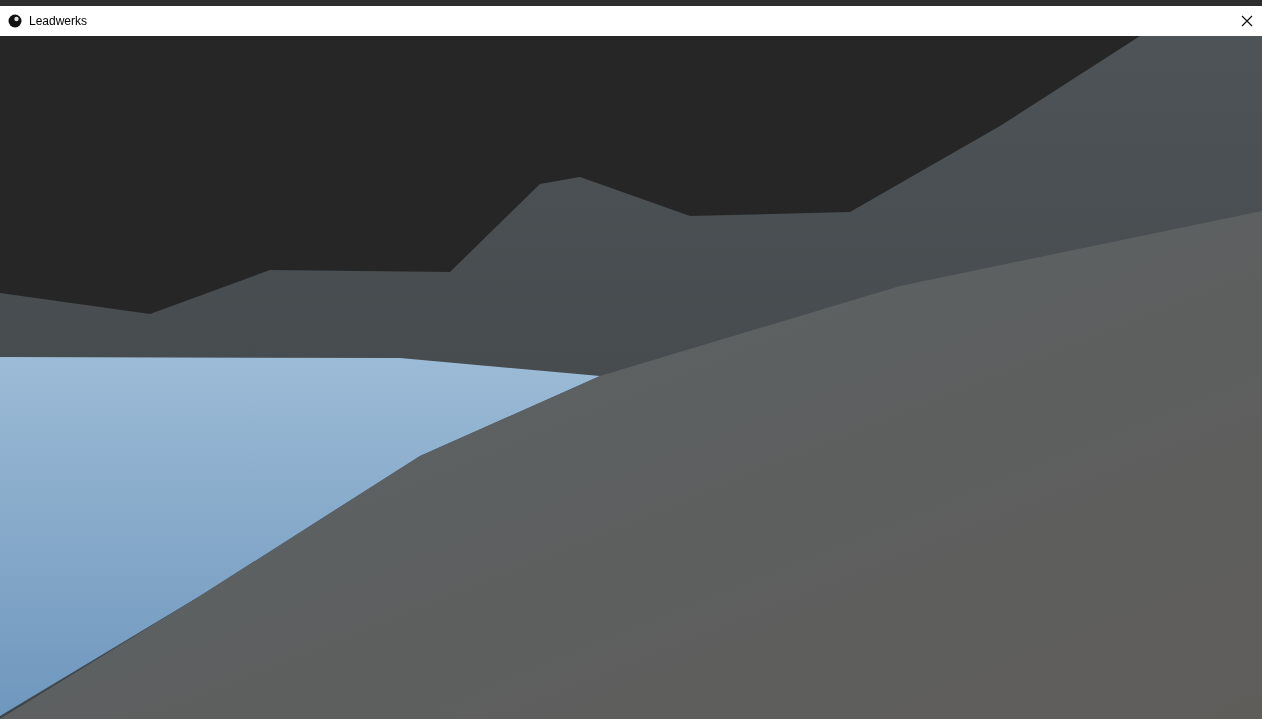 This screenshot has width=1262, height=719. Describe the element at coordinates (15, 21) in the screenshot. I see `app-icon` at that location.